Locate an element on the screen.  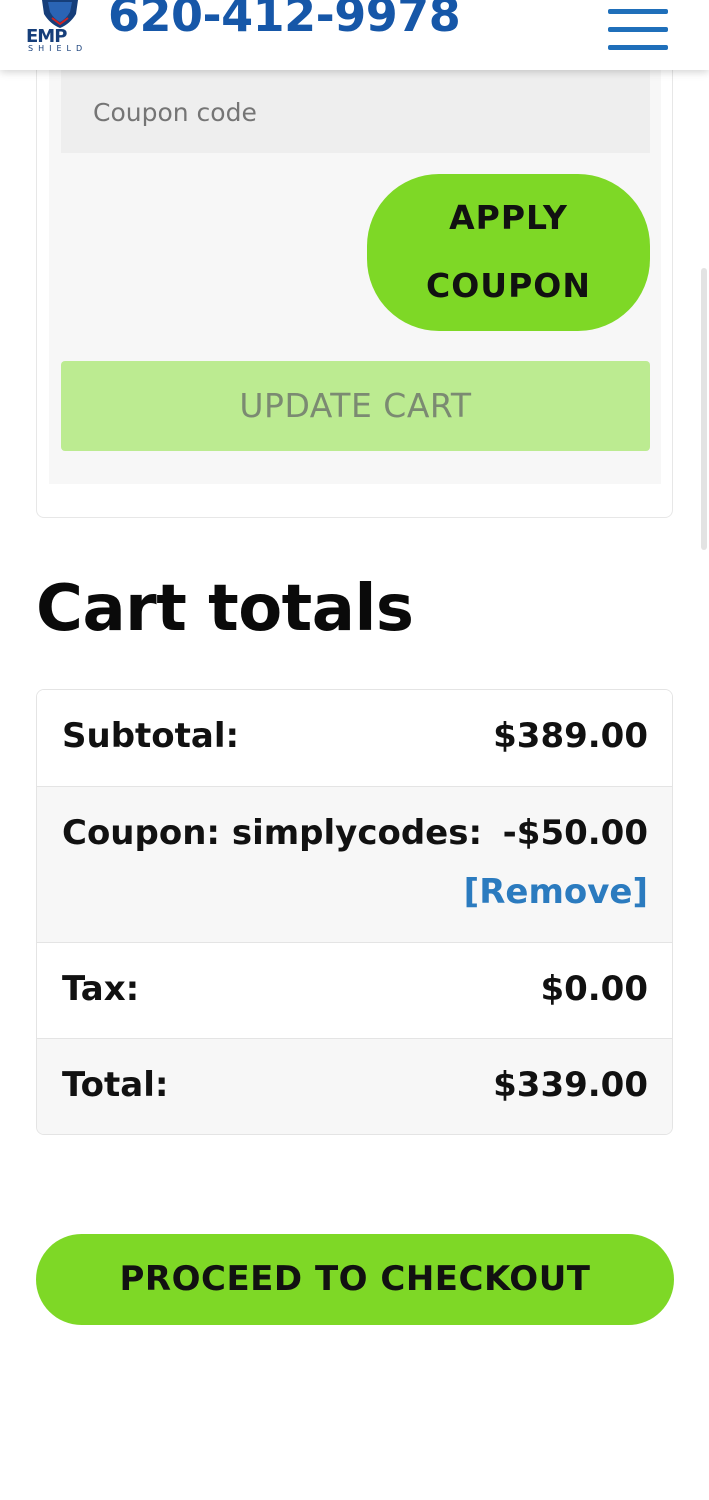
remove-coupon-link: [Remove] is located at coordinates (556, 892).